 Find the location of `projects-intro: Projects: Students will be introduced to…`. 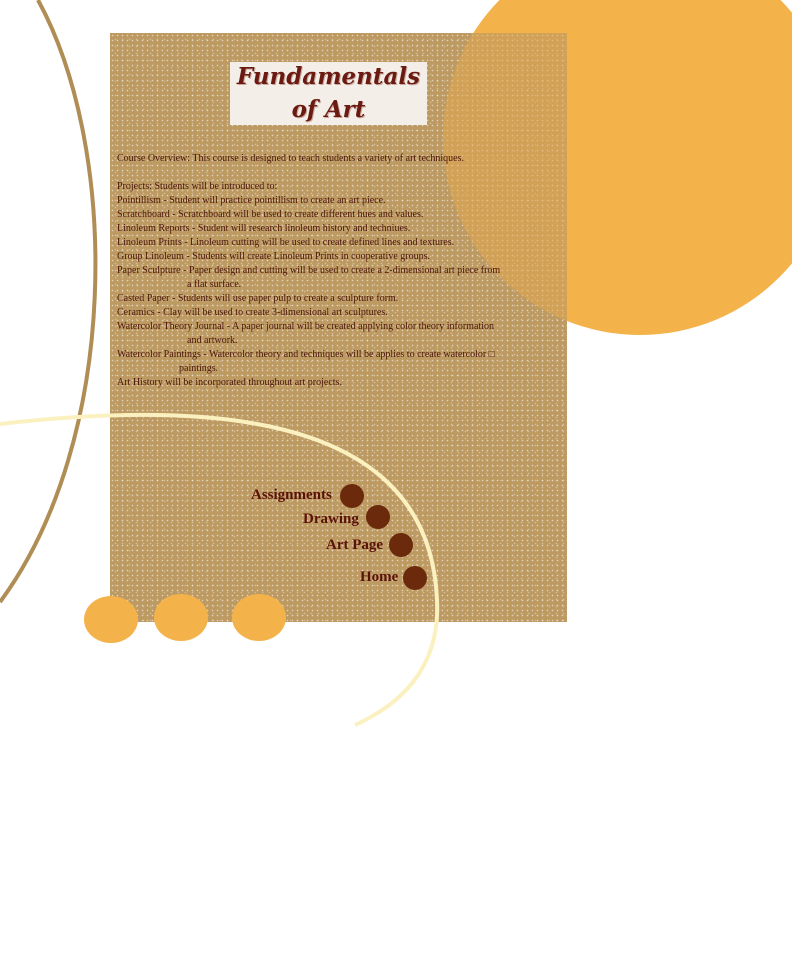

projects-intro: Projects: Students will be introduced to… is located at coordinates (197, 186).